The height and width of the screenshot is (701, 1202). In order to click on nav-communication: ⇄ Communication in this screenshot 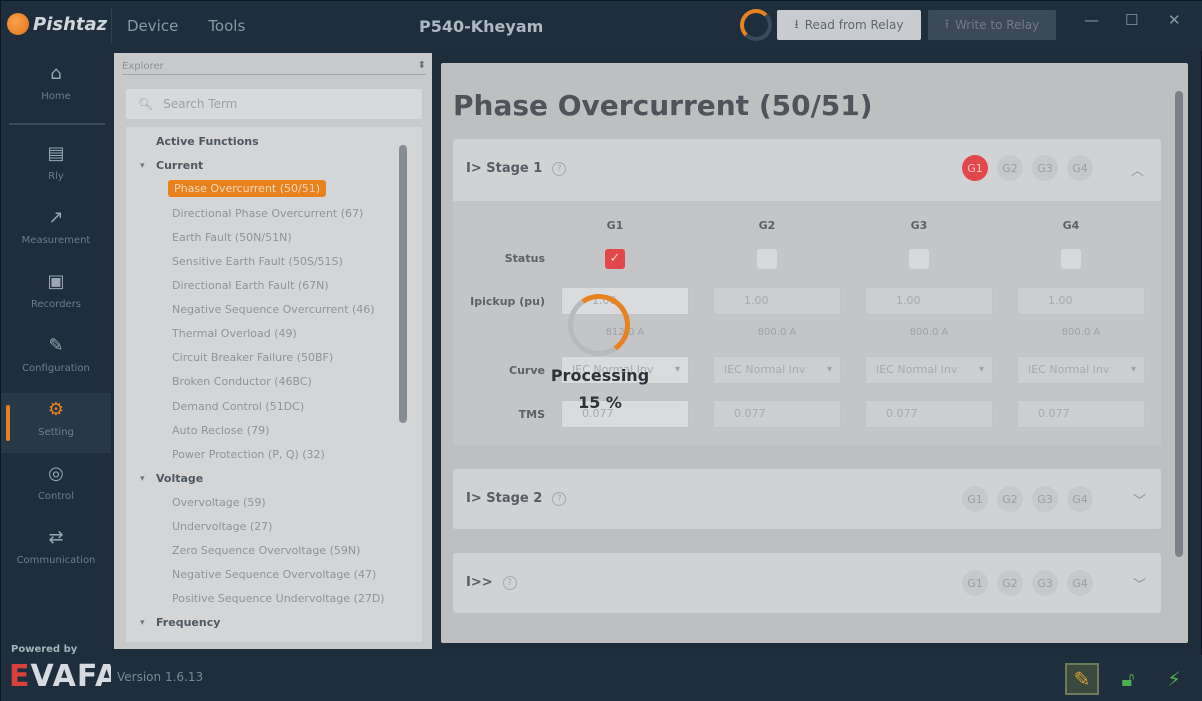, I will do `click(56, 551)`.